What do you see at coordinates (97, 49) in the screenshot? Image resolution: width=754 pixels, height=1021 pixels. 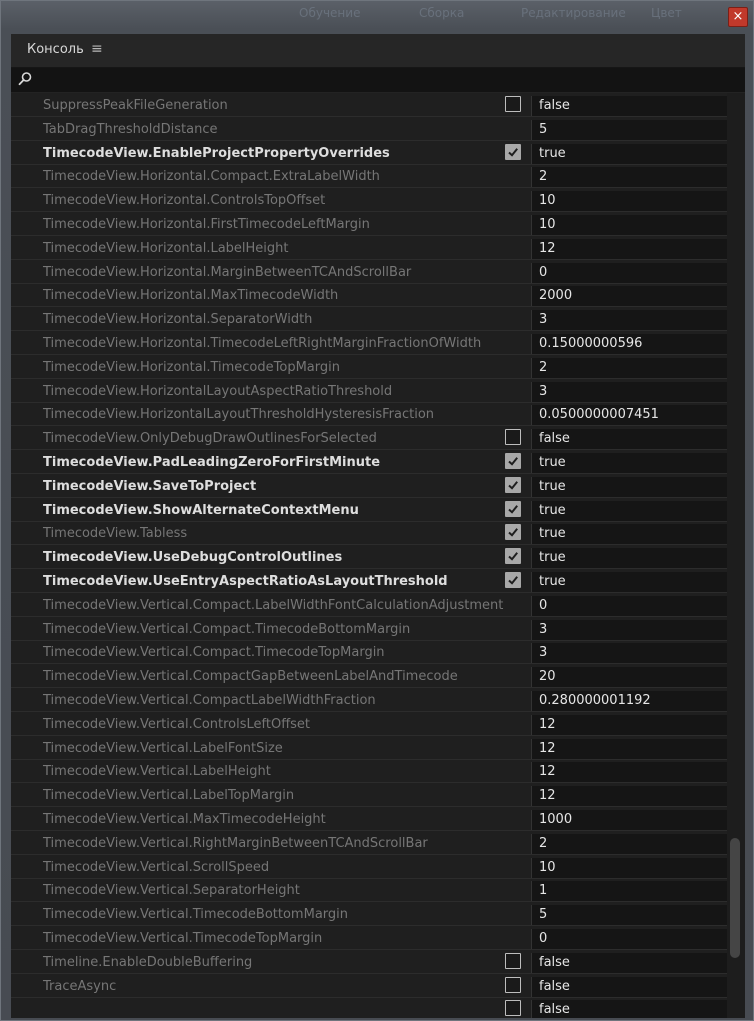 I see `panel-menu-icon: ≡` at bounding box center [97, 49].